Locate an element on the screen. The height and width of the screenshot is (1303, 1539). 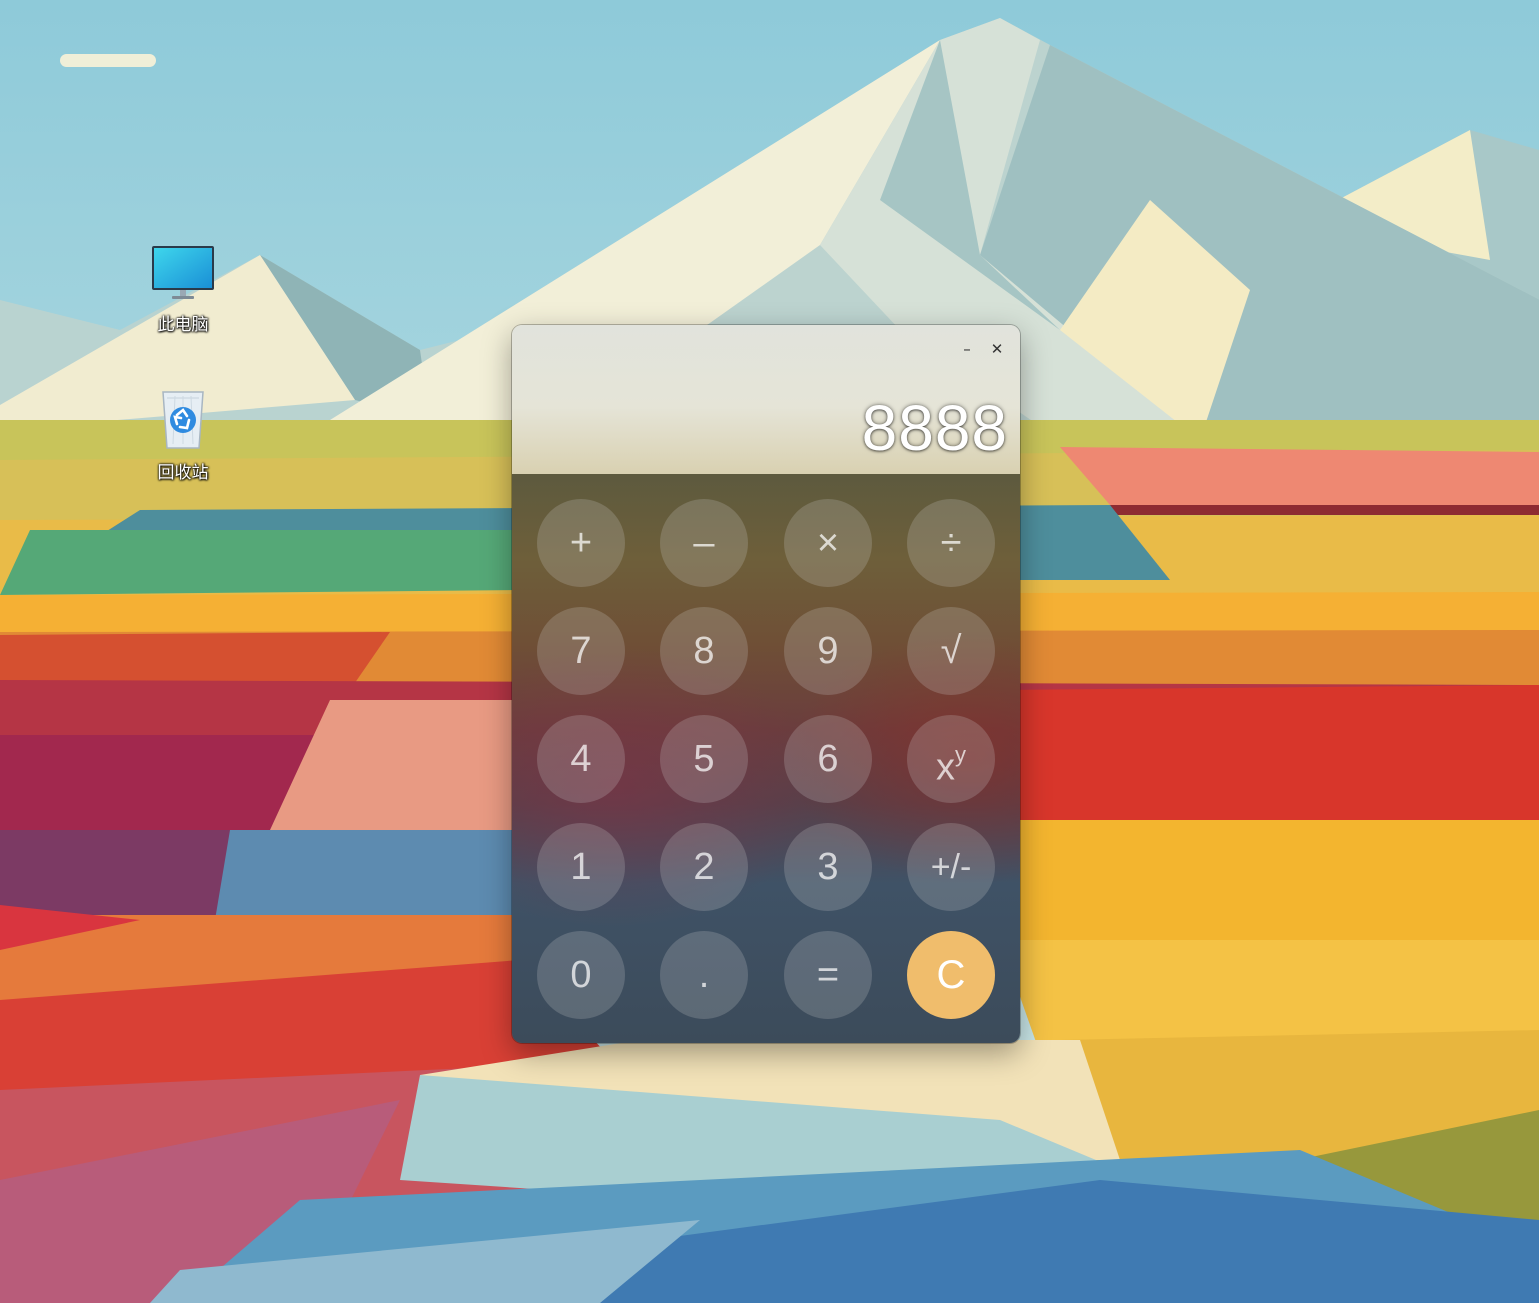
power-key-exponent: y is located at coordinates (960, 754).